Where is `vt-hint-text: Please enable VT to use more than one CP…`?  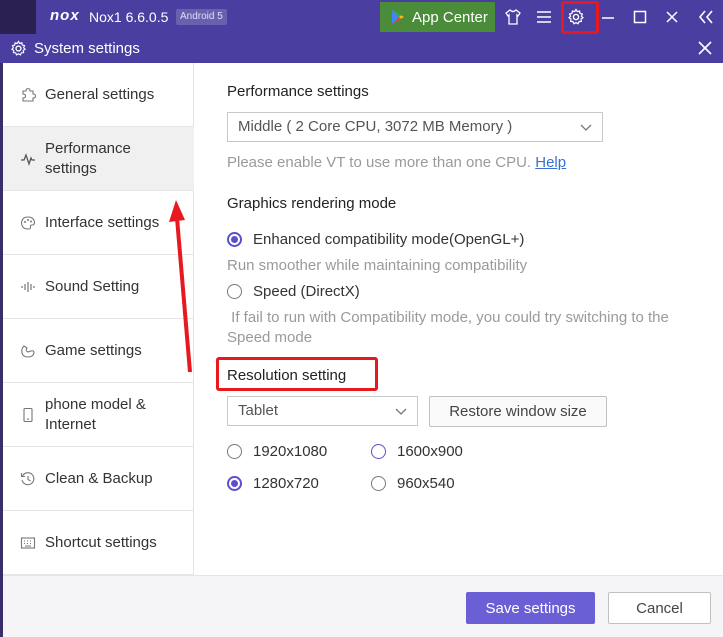 vt-hint-text: Please enable VT to use more than one CP… is located at coordinates (379, 162).